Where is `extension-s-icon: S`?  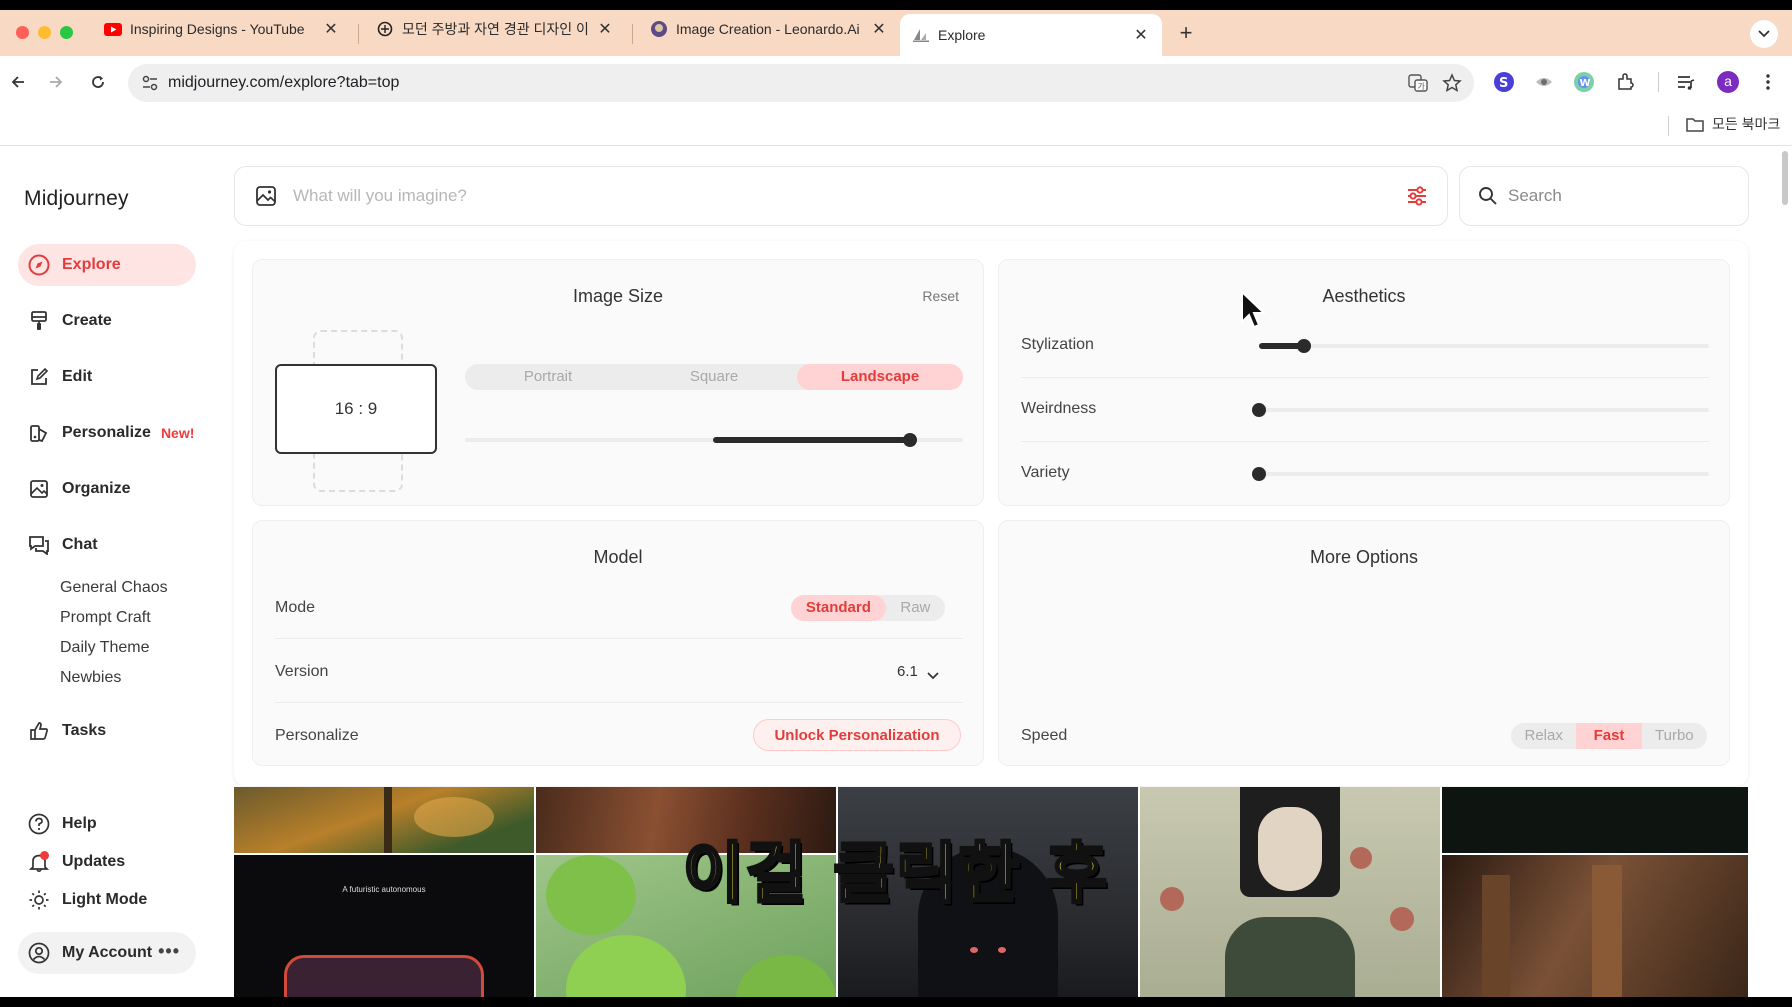 extension-s-icon: S is located at coordinates (1504, 82).